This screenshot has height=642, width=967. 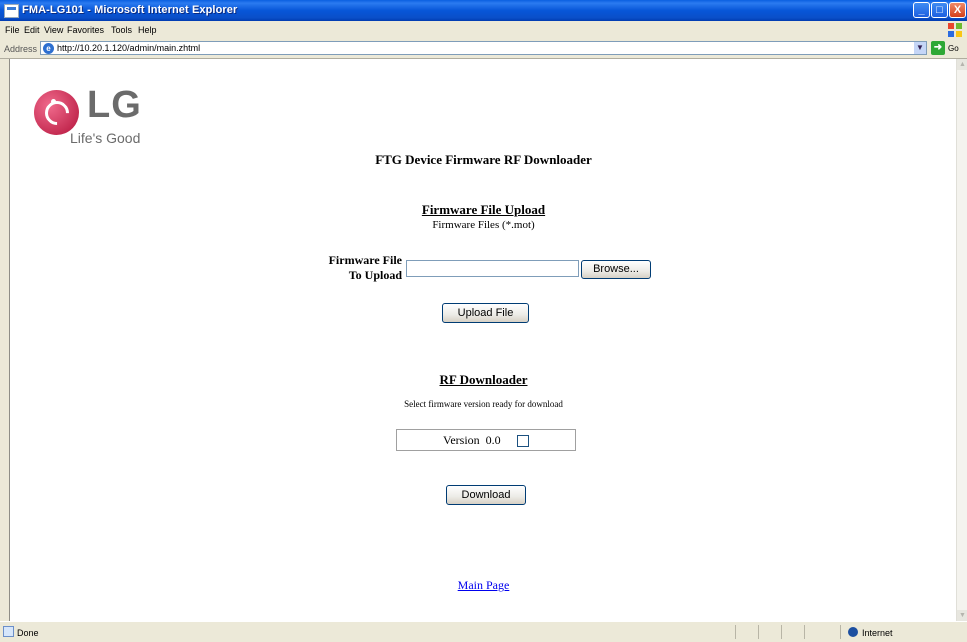 What do you see at coordinates (461, 440) in the screenshot?
I see `version-label: Version` at bounding box center [461, 440].